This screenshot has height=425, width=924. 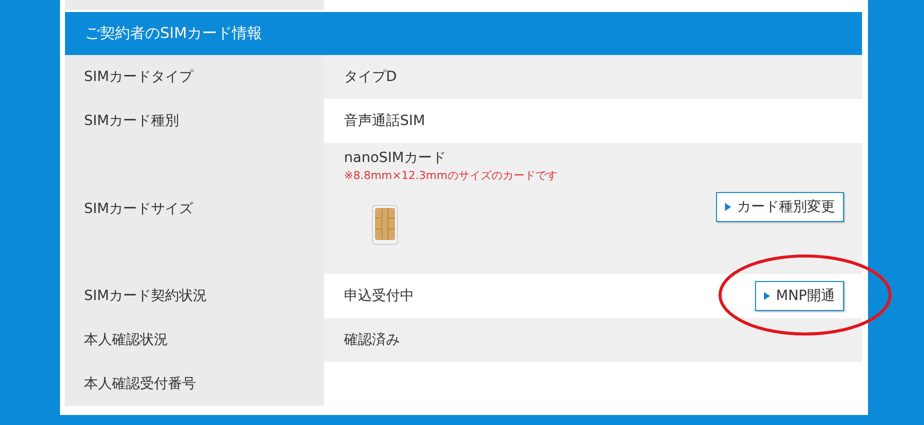 What do you see at coordinates (194, 77) in the screenshot?
I see `row-label: SIMカードタイプ` at bounding box center [194, 77].